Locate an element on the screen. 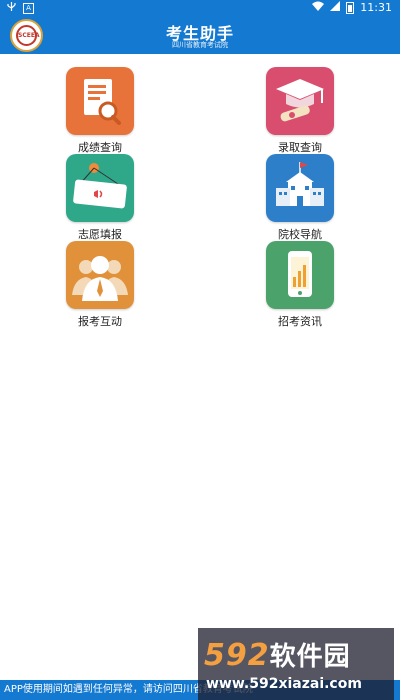  watermark-brand: 592软件园 is located at coordinates (277, 654).